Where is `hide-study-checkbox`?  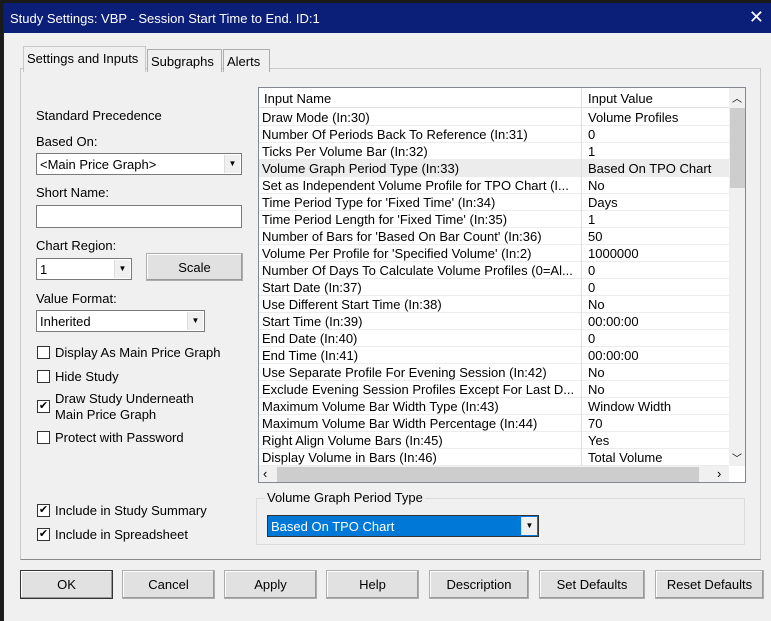
hide-study-checkbox is located at coordinates (43, 376).